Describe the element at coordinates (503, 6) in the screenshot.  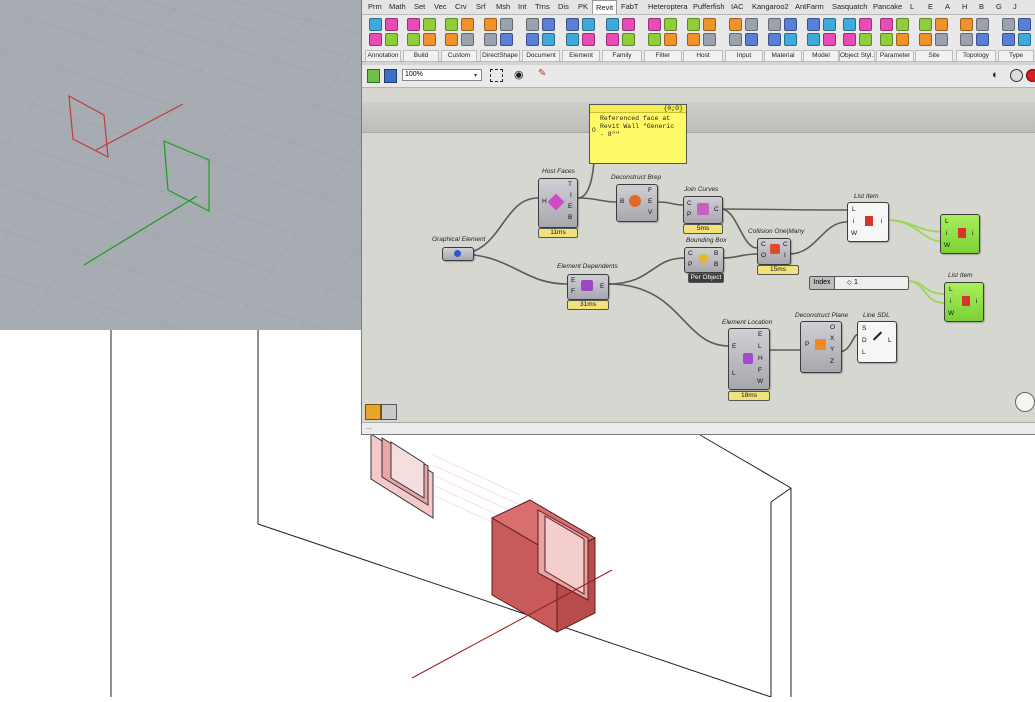
I see `tab-msh: Msh` at that location.